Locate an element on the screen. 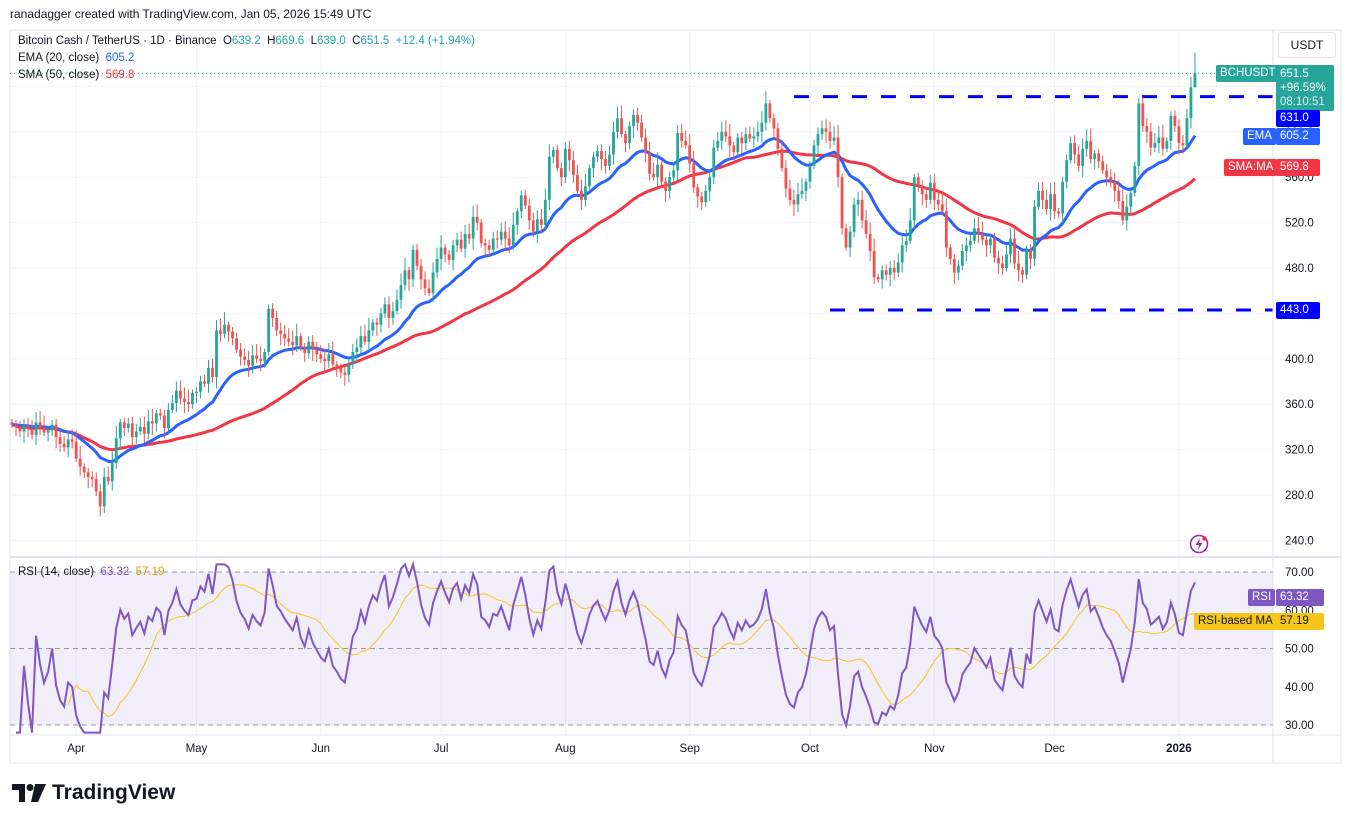 The image size is (1351, 823). change-pct: +96.59% is located at coordinates (1303, 88).